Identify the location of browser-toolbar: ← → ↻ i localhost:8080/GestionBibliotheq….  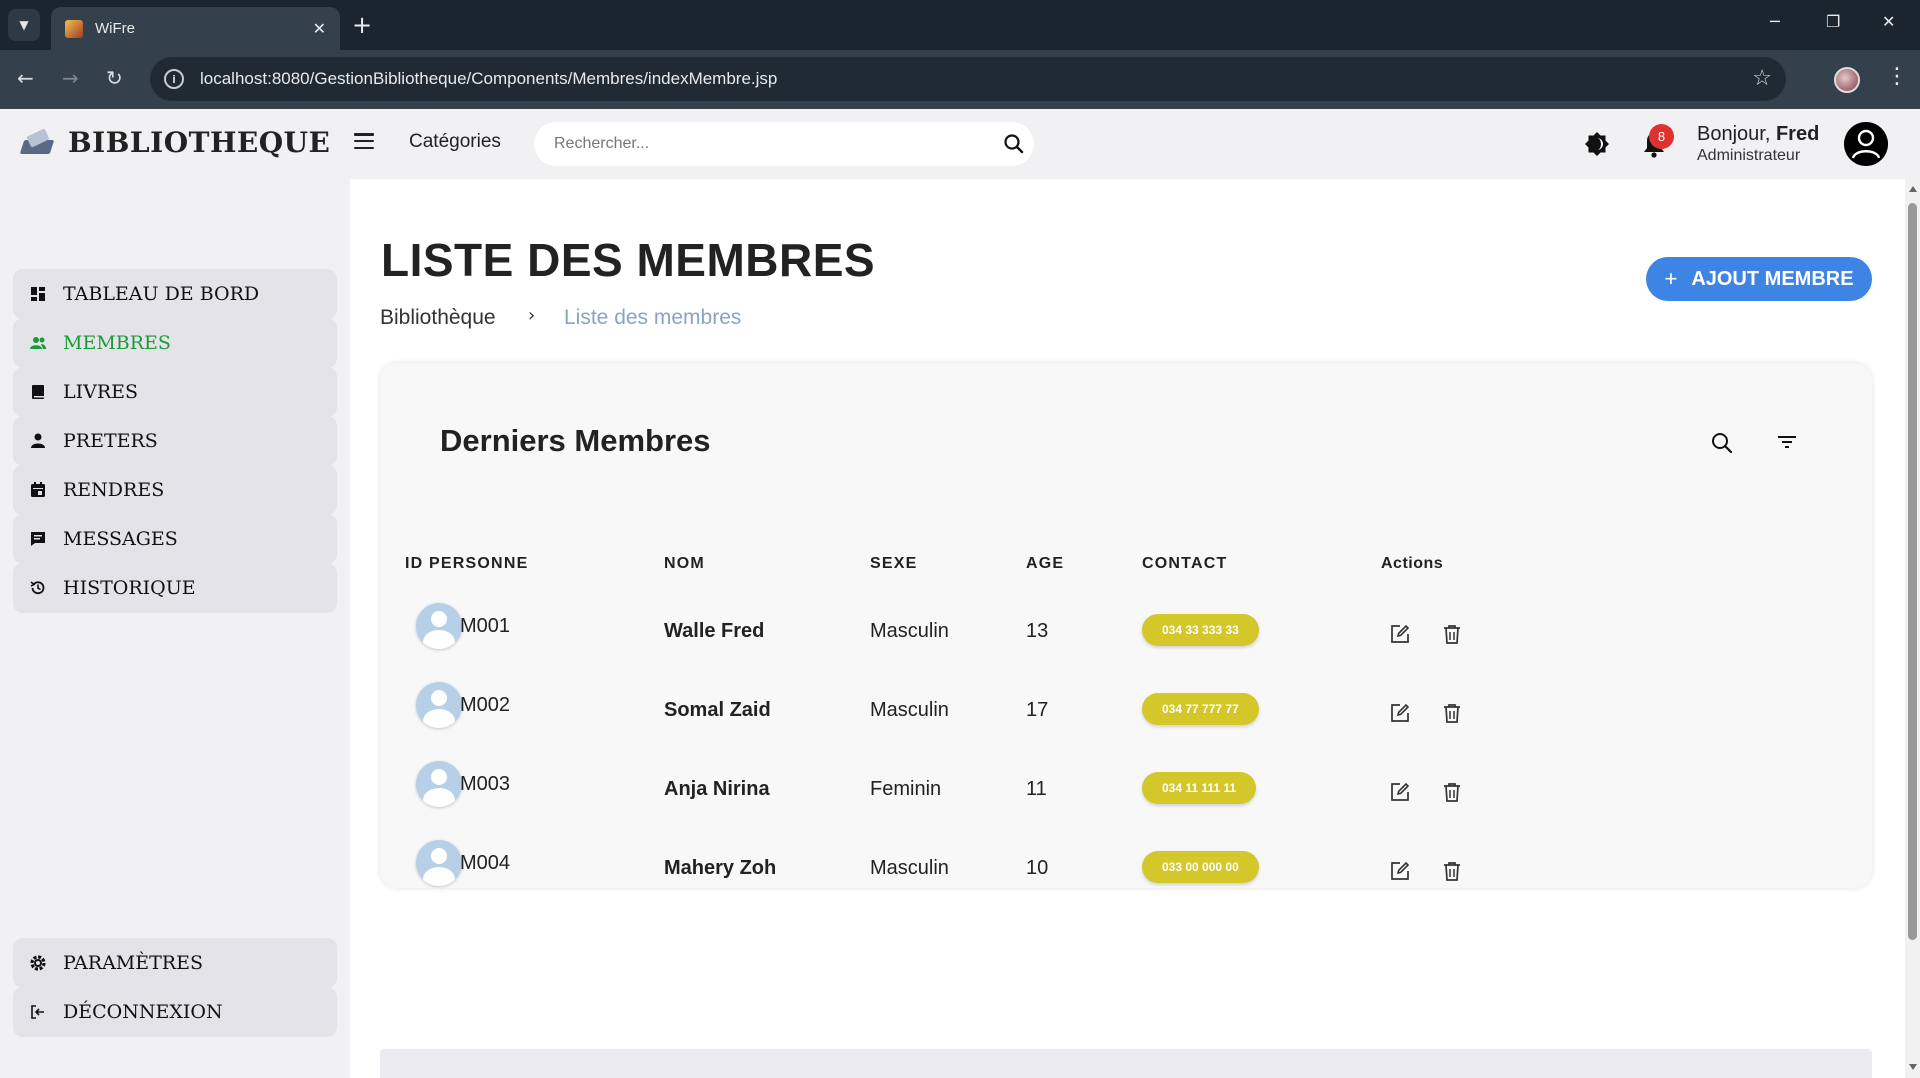
(960, 79).